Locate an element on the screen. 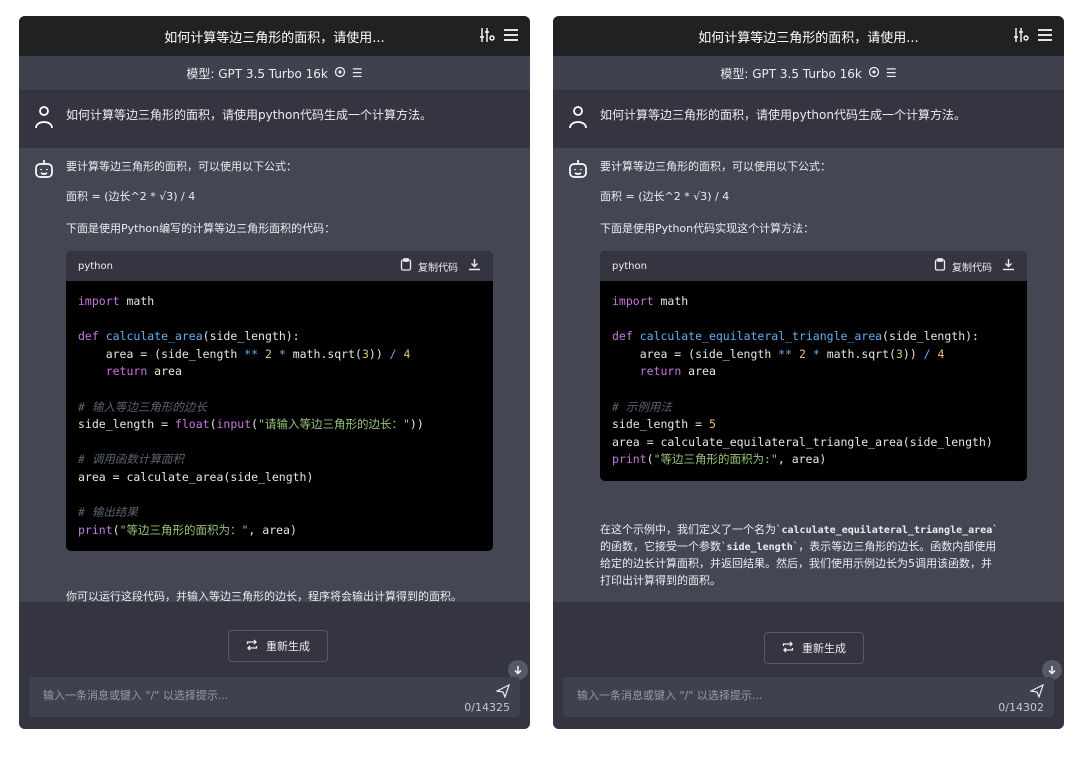  char-counter: 0/14302 is located at coordinates (1021, 707).